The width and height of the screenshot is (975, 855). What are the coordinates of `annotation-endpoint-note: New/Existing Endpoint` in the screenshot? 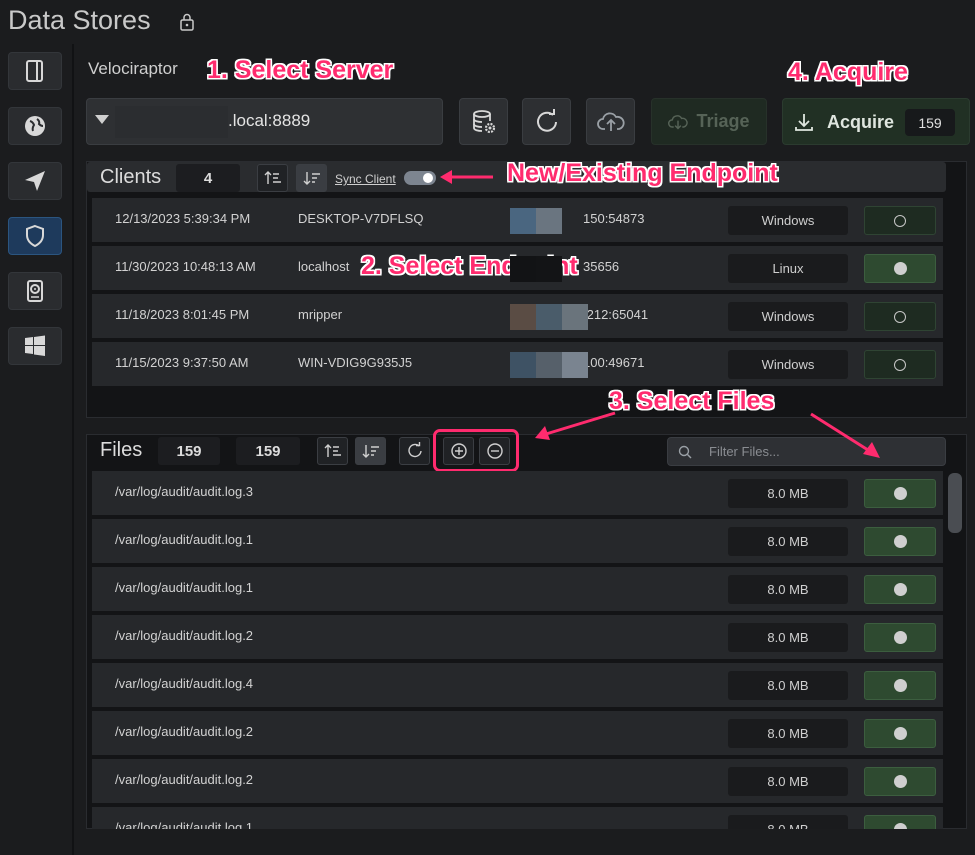 It's located at (642, 173).